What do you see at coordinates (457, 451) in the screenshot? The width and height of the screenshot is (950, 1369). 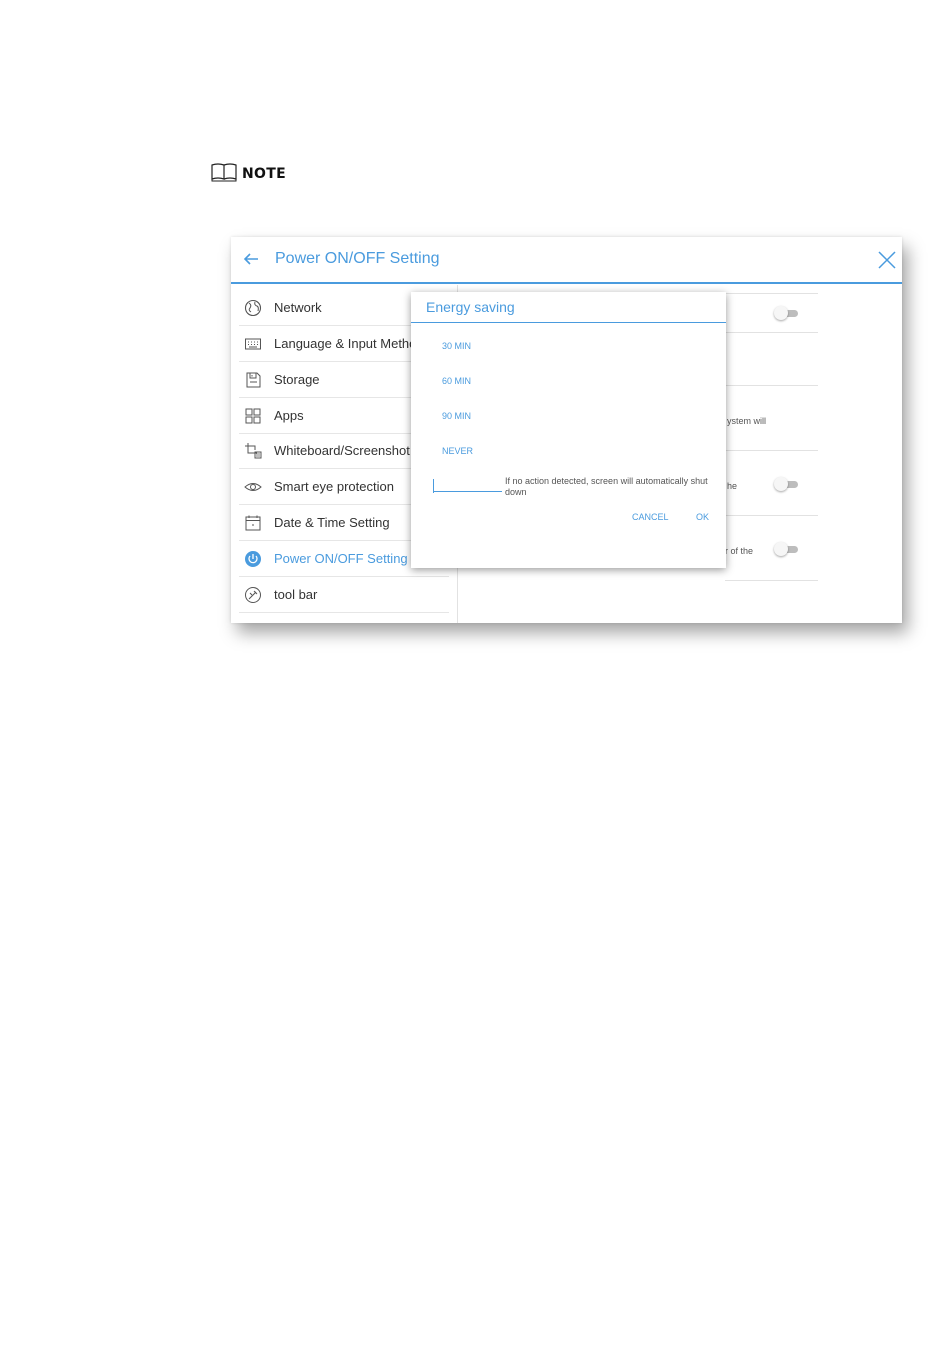 I see `option-never: NEVER` at bounding box center [457, 451].